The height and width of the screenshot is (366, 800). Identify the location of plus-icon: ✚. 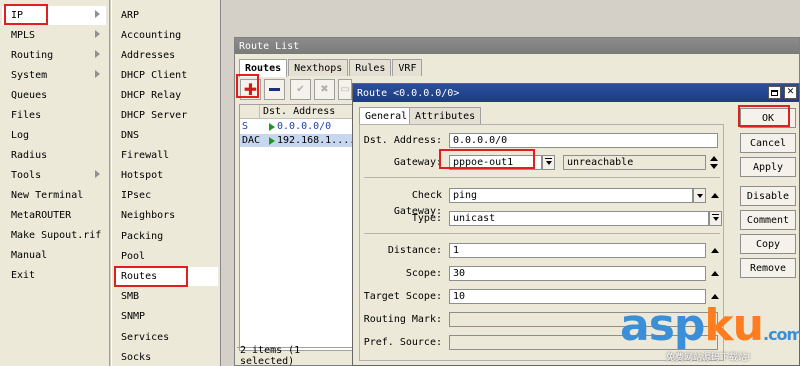
(250, 89).